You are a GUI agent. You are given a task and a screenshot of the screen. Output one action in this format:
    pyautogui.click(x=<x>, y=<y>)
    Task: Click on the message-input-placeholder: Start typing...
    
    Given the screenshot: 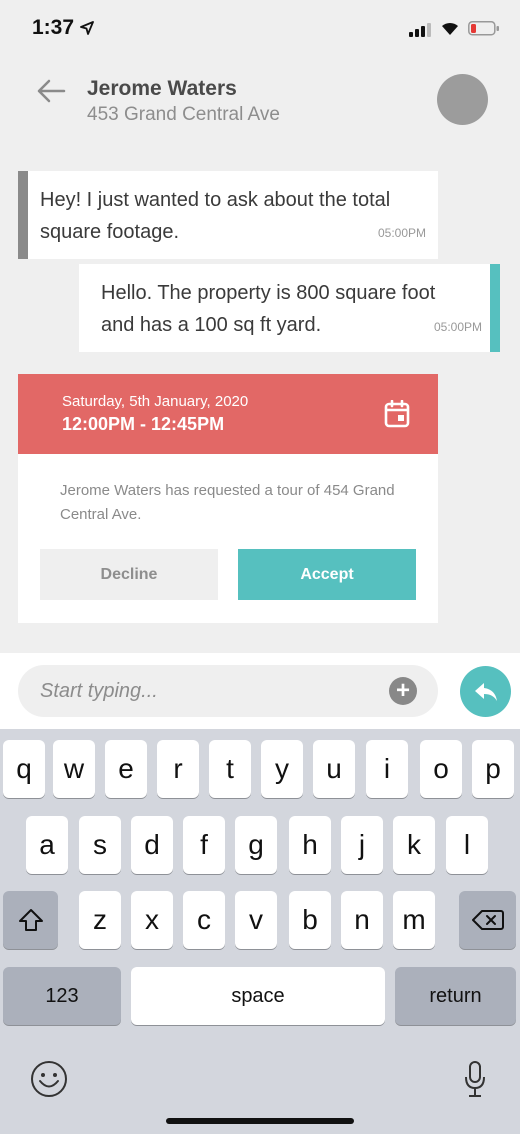 What is the action you would take?
    pyautogui.click(x=99, y=691)
    